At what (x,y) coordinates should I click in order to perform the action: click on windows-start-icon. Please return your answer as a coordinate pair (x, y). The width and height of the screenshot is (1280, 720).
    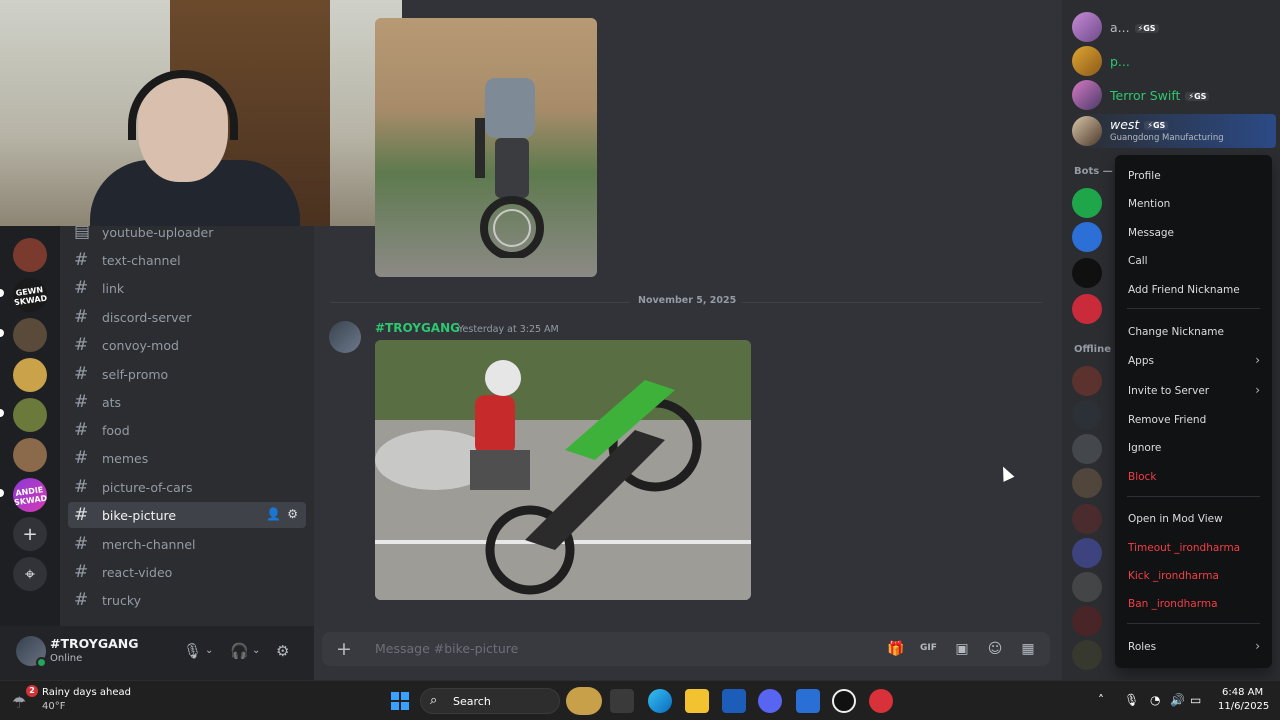
    Looking at the image, I should click on (400, 701).